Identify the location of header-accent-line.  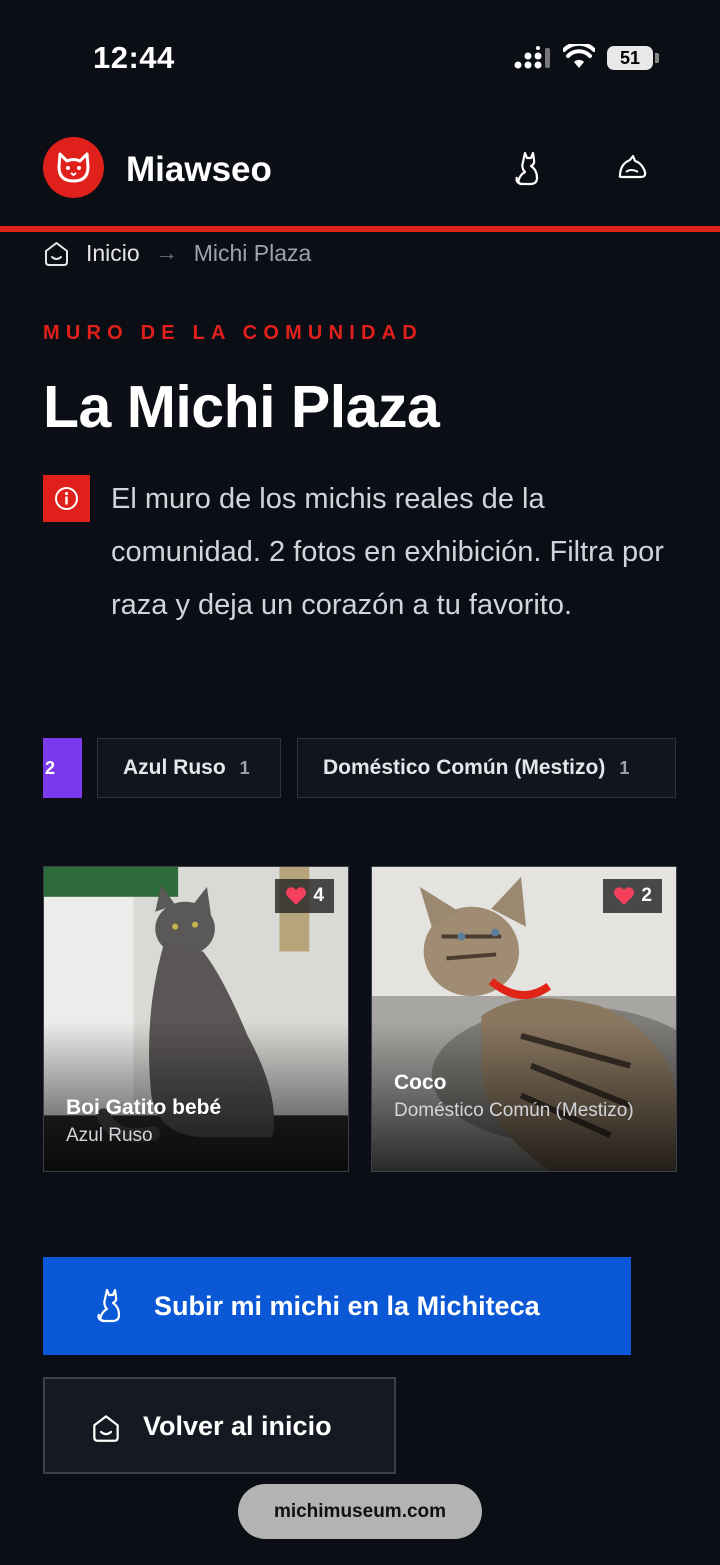
(360, 229).